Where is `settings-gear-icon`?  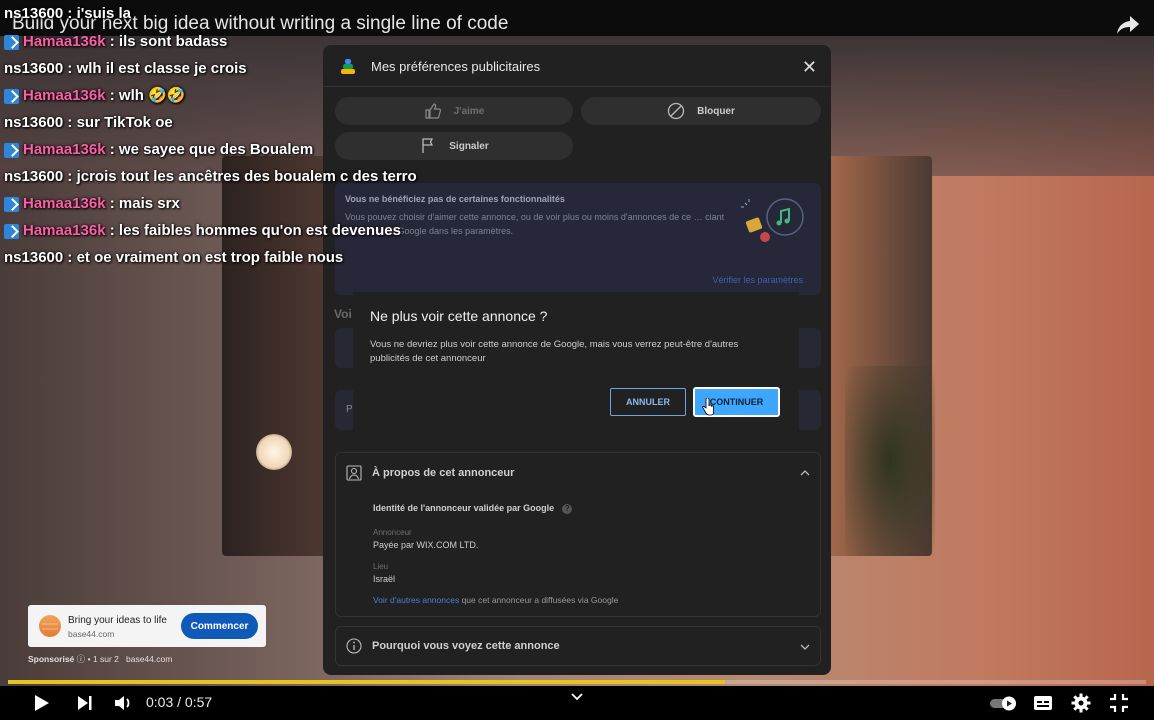 settings-gear-icon is located at coordinates (1081, 703).